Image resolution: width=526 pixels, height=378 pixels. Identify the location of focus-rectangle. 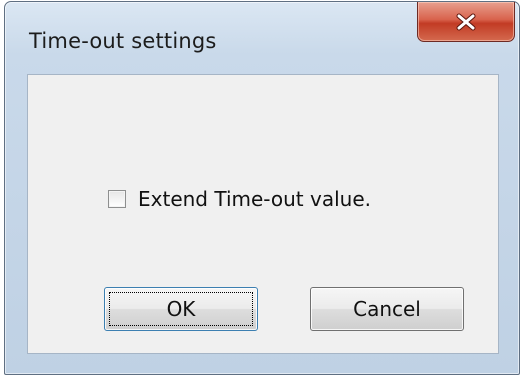
(181, 309).